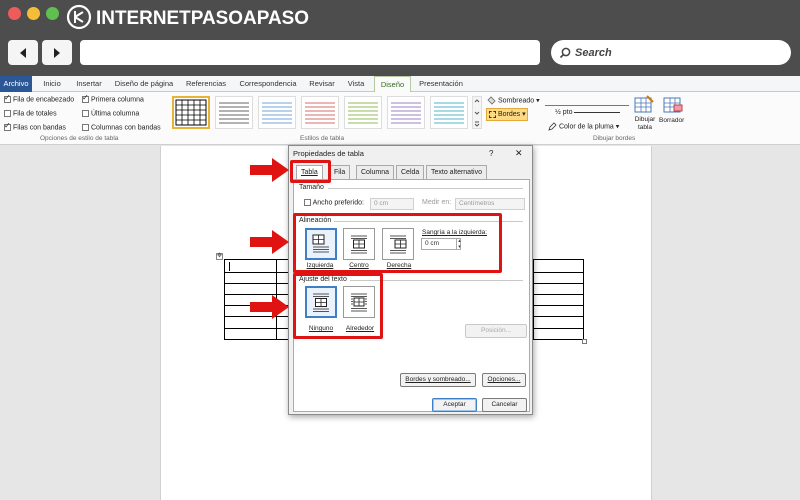  I want to click on option-total-row: Fila de totales, so click(30, 113).